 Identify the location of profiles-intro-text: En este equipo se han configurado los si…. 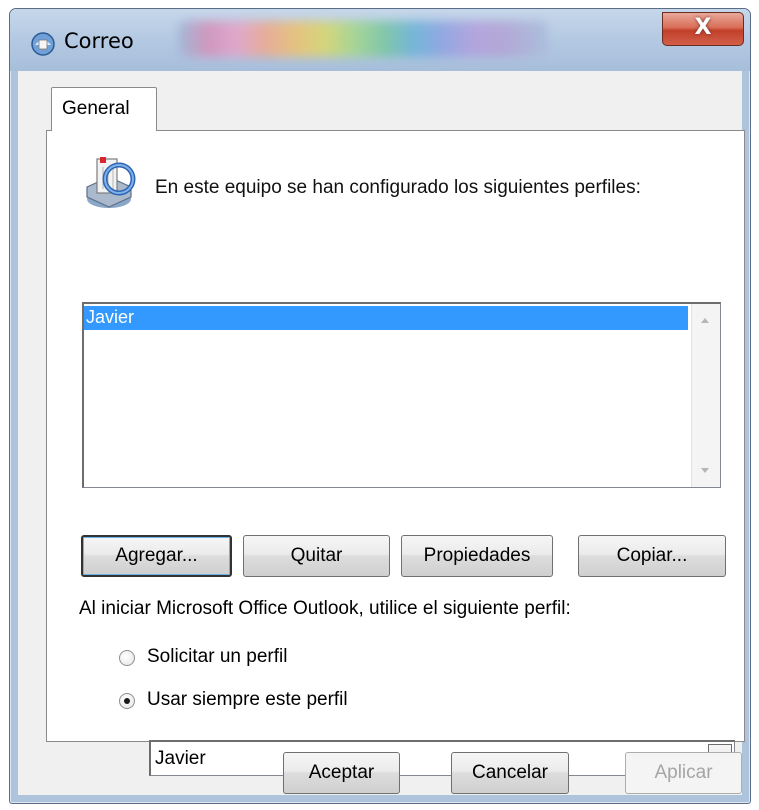
(398, 187).